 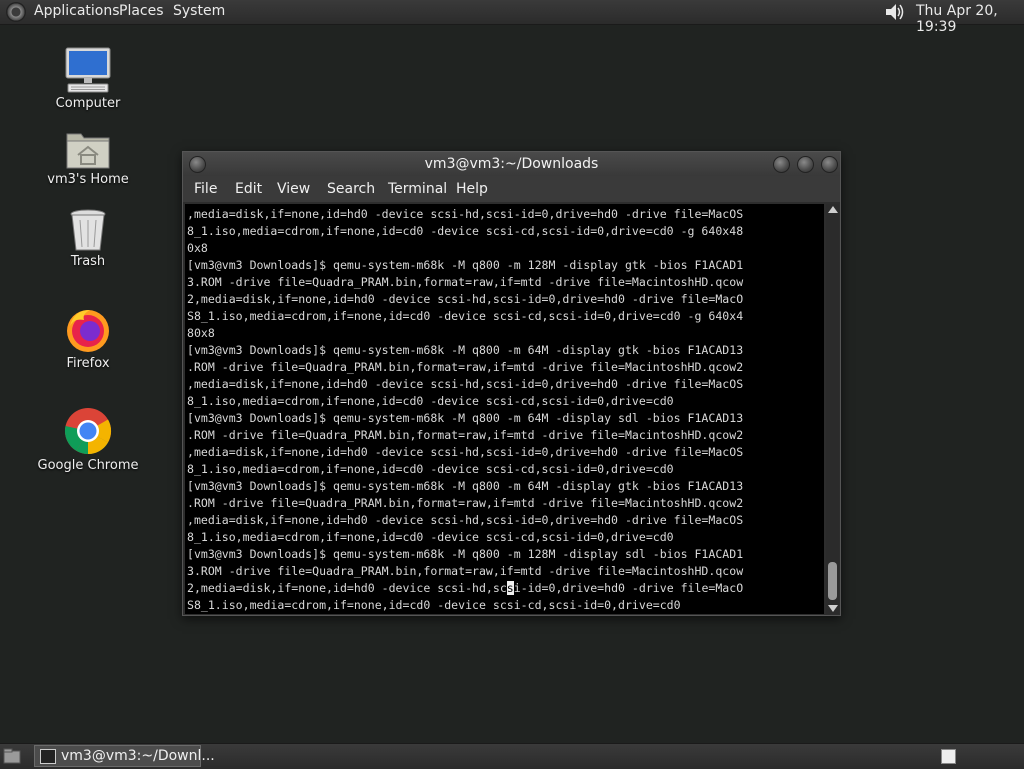 I want to click on desktop-icon-computer: Computer, so click(x=88, y=78).